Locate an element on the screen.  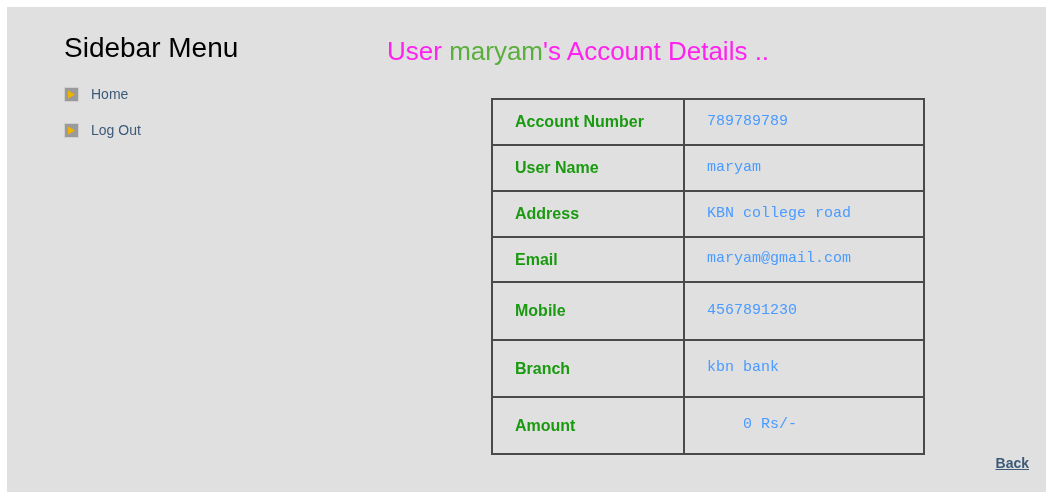
field-value: maryam@gmail.com is located at coordinates (804, 259).